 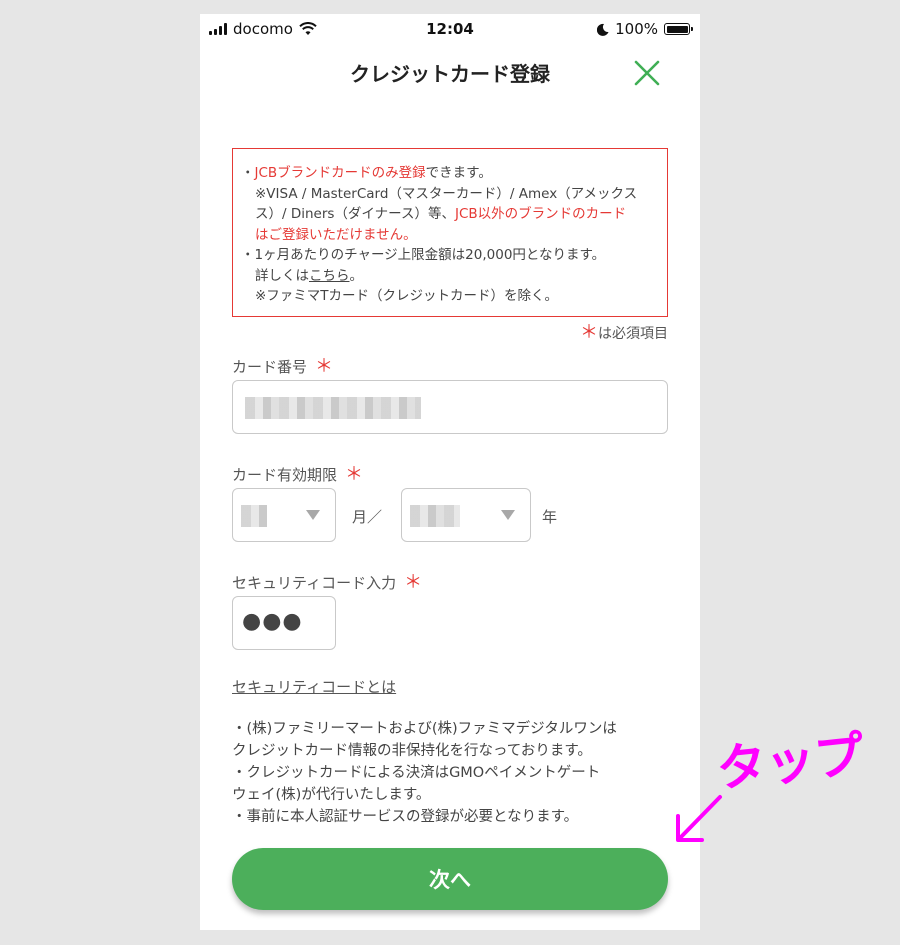 I want to click on details-link: こちら, so click(x=329, y=276).